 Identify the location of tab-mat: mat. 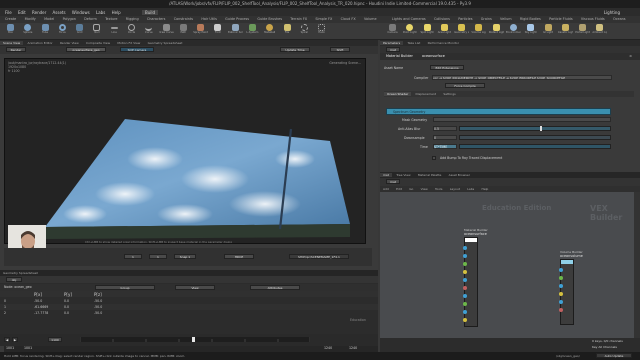
(386, 175).